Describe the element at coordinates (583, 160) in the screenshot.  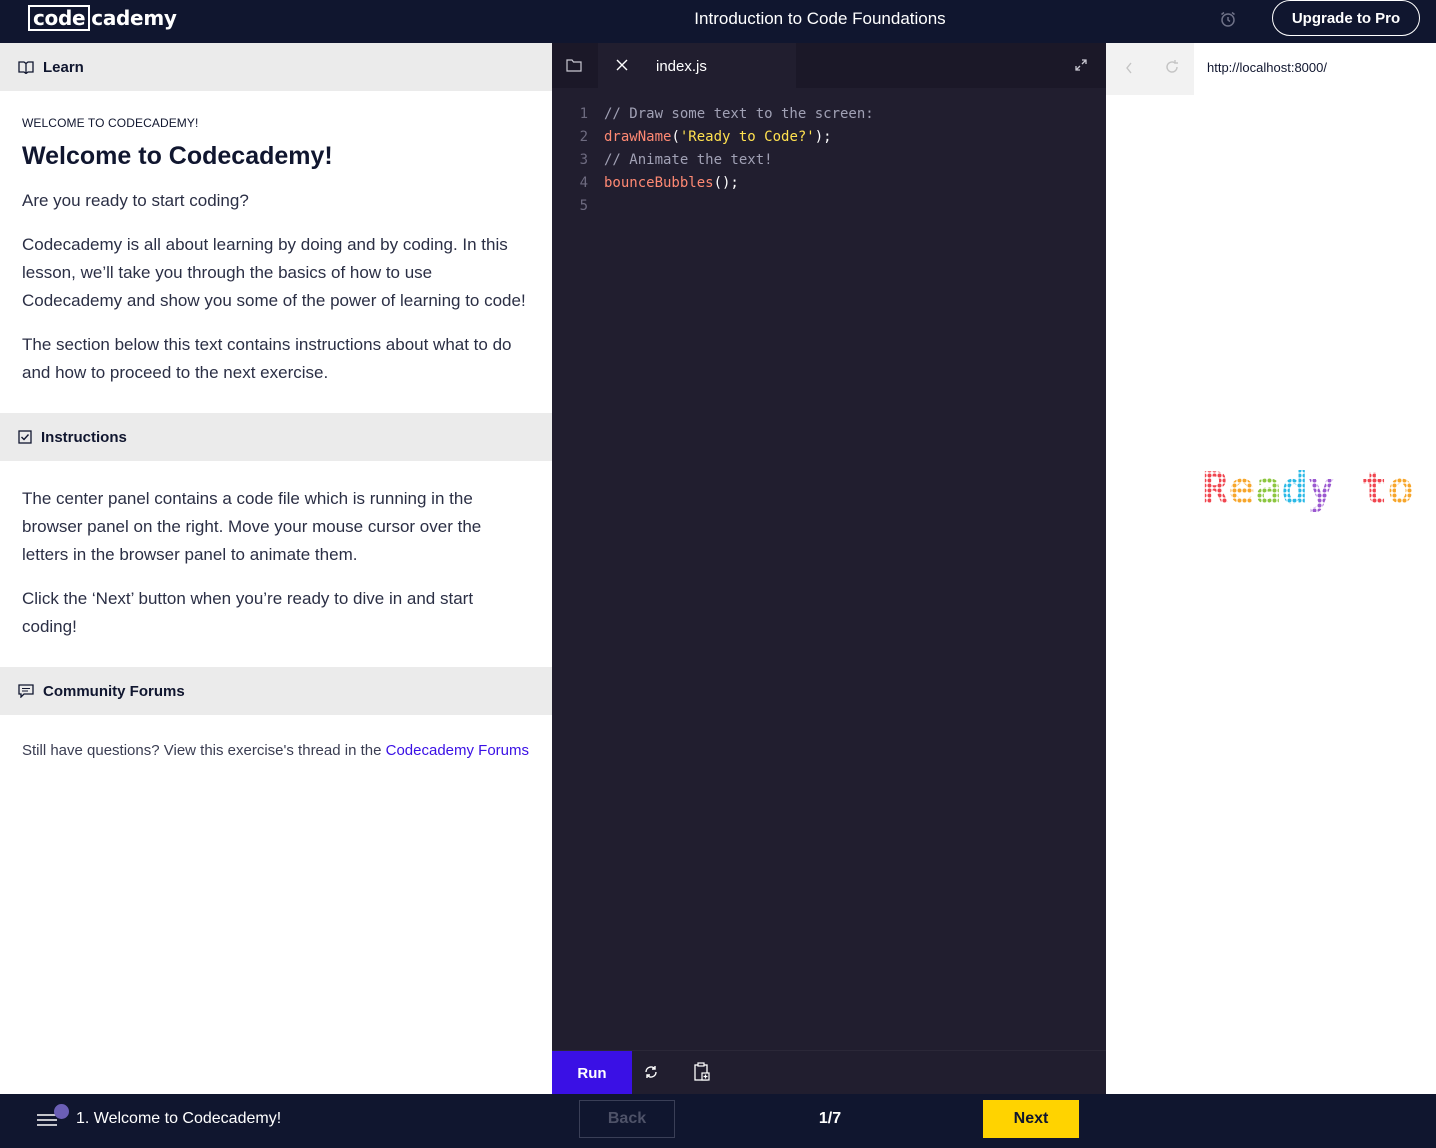
I see `line-number: 3` at that location.